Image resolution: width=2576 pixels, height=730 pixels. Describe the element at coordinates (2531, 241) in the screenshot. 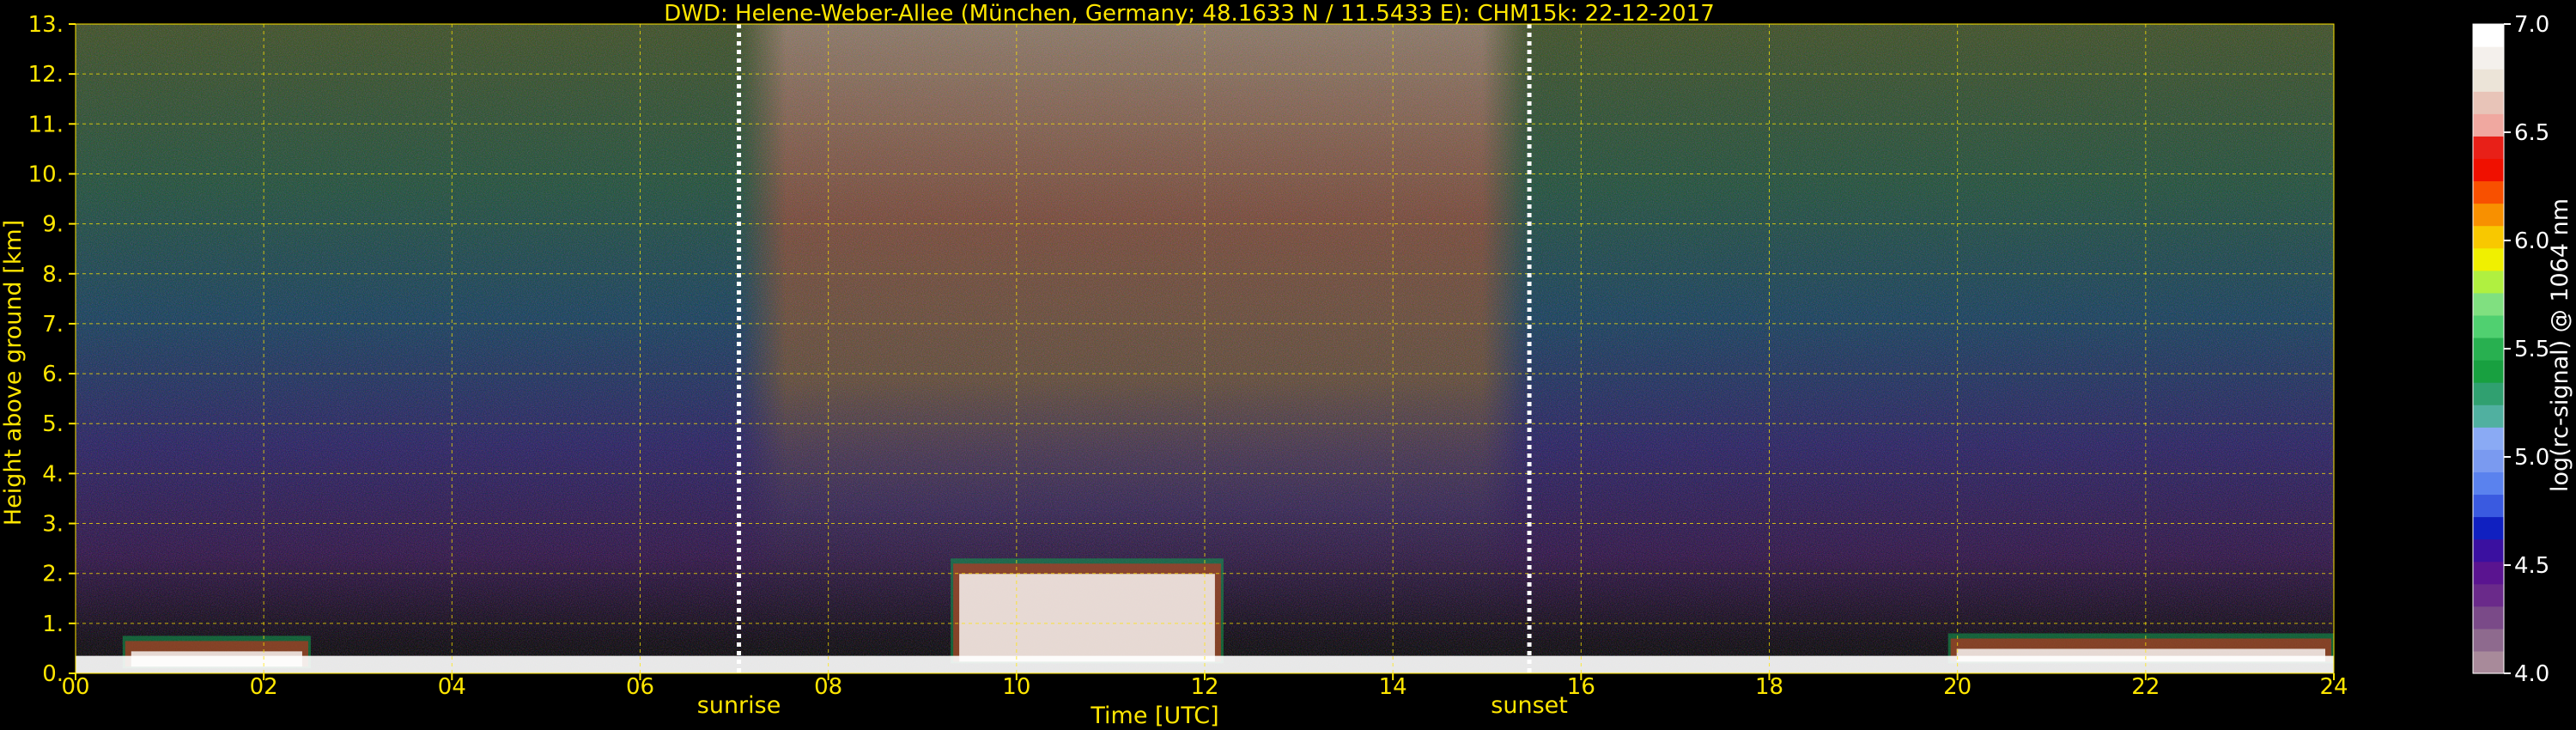

I see `colorbar-tick-label: 6.0` at that location.